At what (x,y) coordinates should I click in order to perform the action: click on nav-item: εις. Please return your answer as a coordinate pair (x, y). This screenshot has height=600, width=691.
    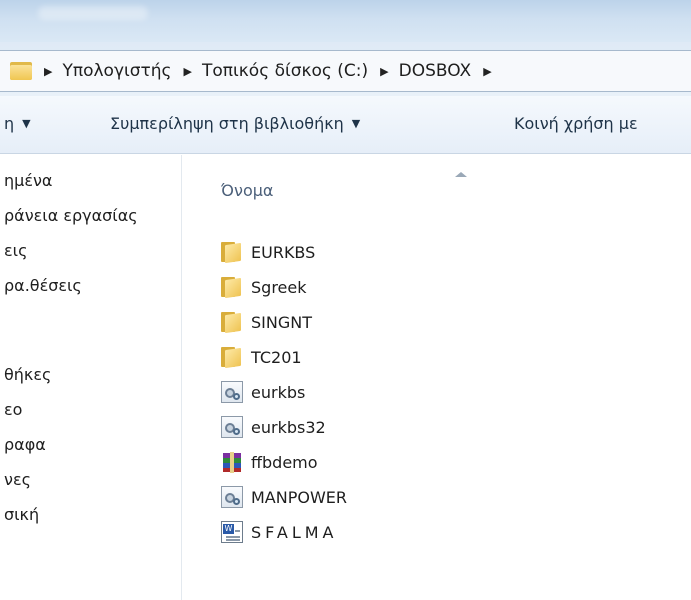
    Looking at the image, I should click on (15, 250).